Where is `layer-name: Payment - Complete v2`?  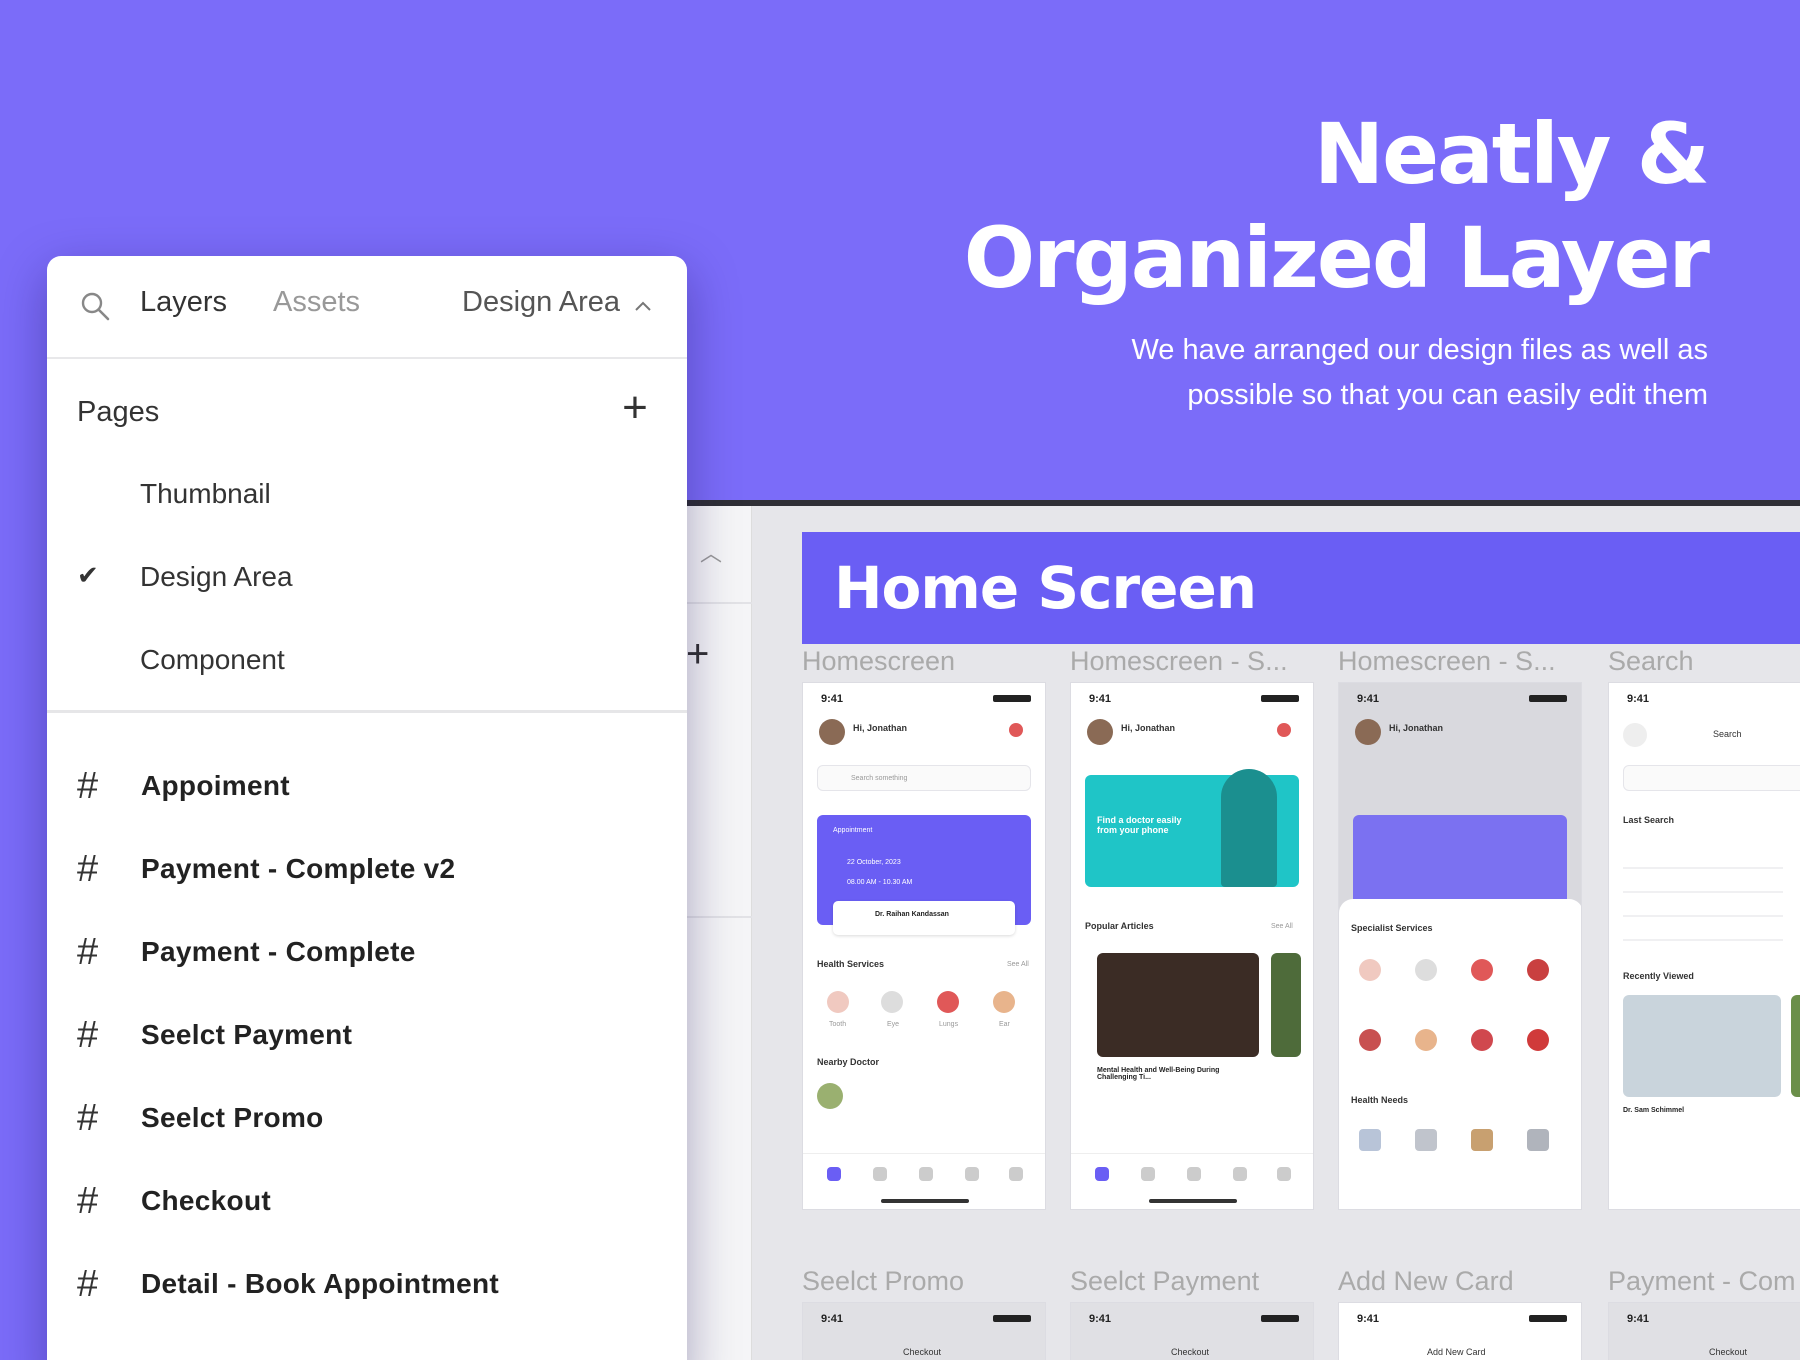 layer-name: Payment - Complete v2 is located at coordinates (298, 868).